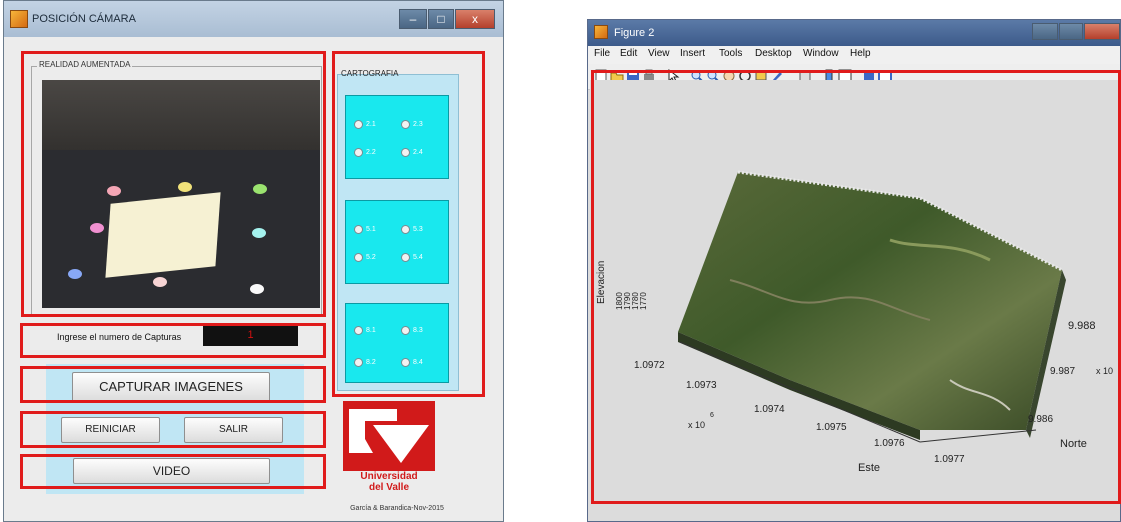 Image resolution: width=1121 pixels, height=522 pixels. Describe the element at coordinates (173, 340) in the screenshot. I see `highlight-captures` at that location.